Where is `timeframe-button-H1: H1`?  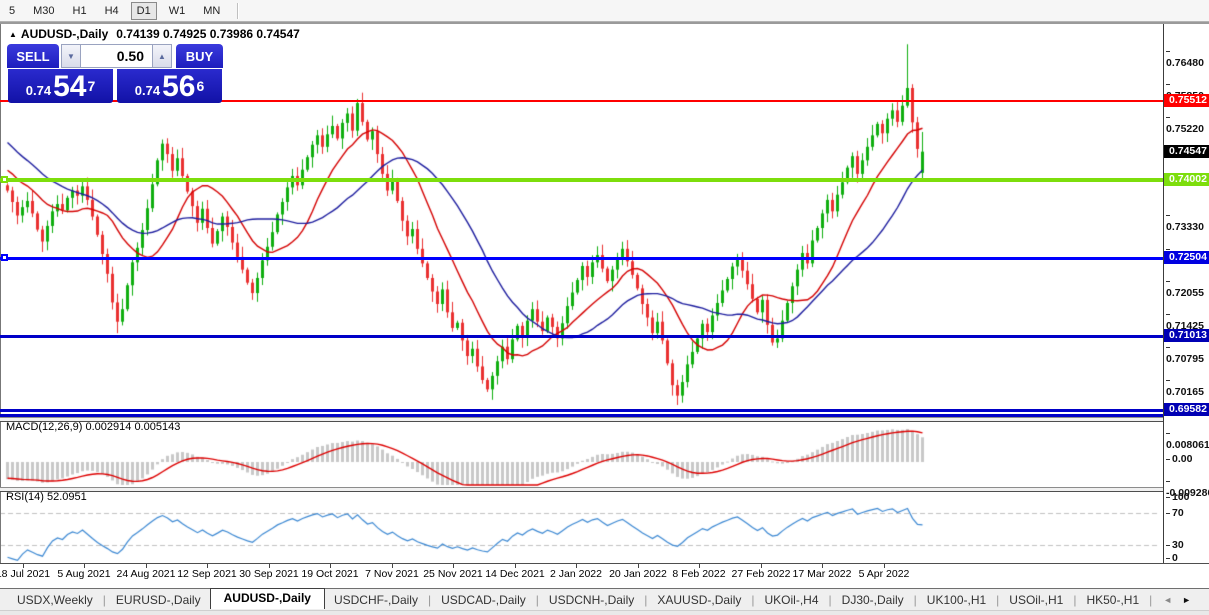
timeframe-button-H1: H1 is located at coordinates (80, 11).